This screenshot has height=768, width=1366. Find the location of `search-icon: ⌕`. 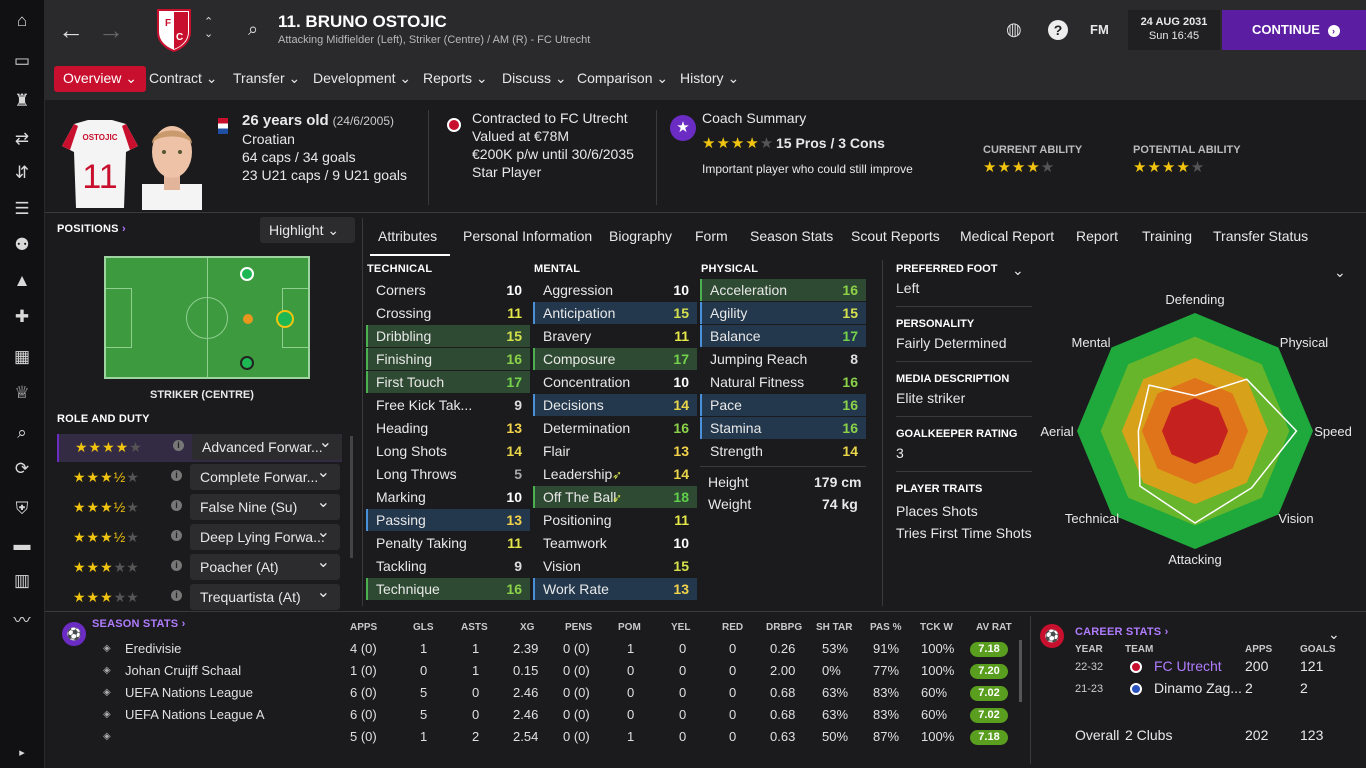

search-icon: ⌕ is located at coordinates (253, 29).